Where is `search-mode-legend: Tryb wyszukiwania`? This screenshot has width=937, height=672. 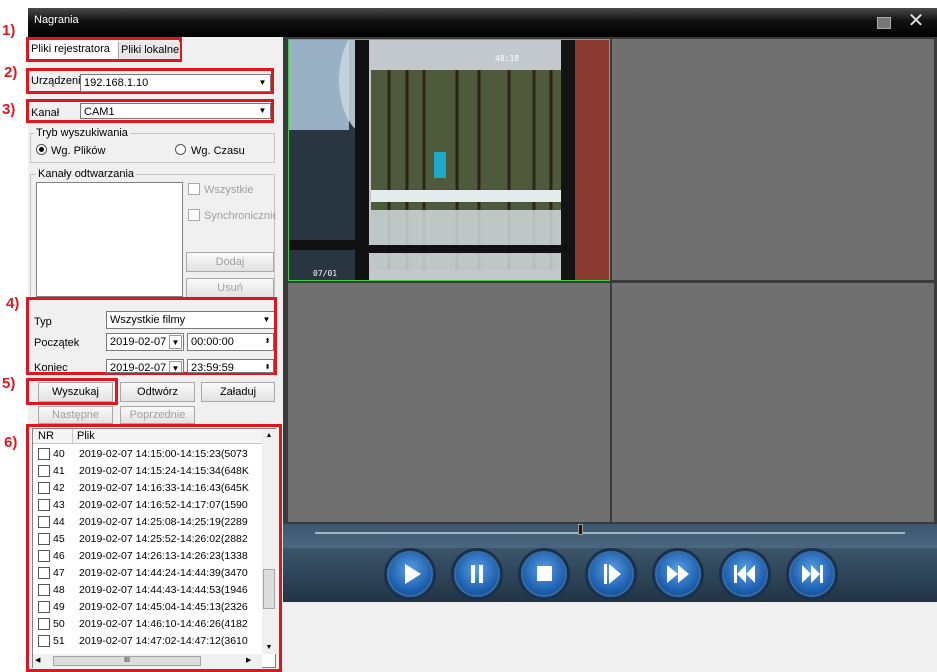 search-mode-legend: Tryb wyszukiwania is located at coordinates (82, 133).